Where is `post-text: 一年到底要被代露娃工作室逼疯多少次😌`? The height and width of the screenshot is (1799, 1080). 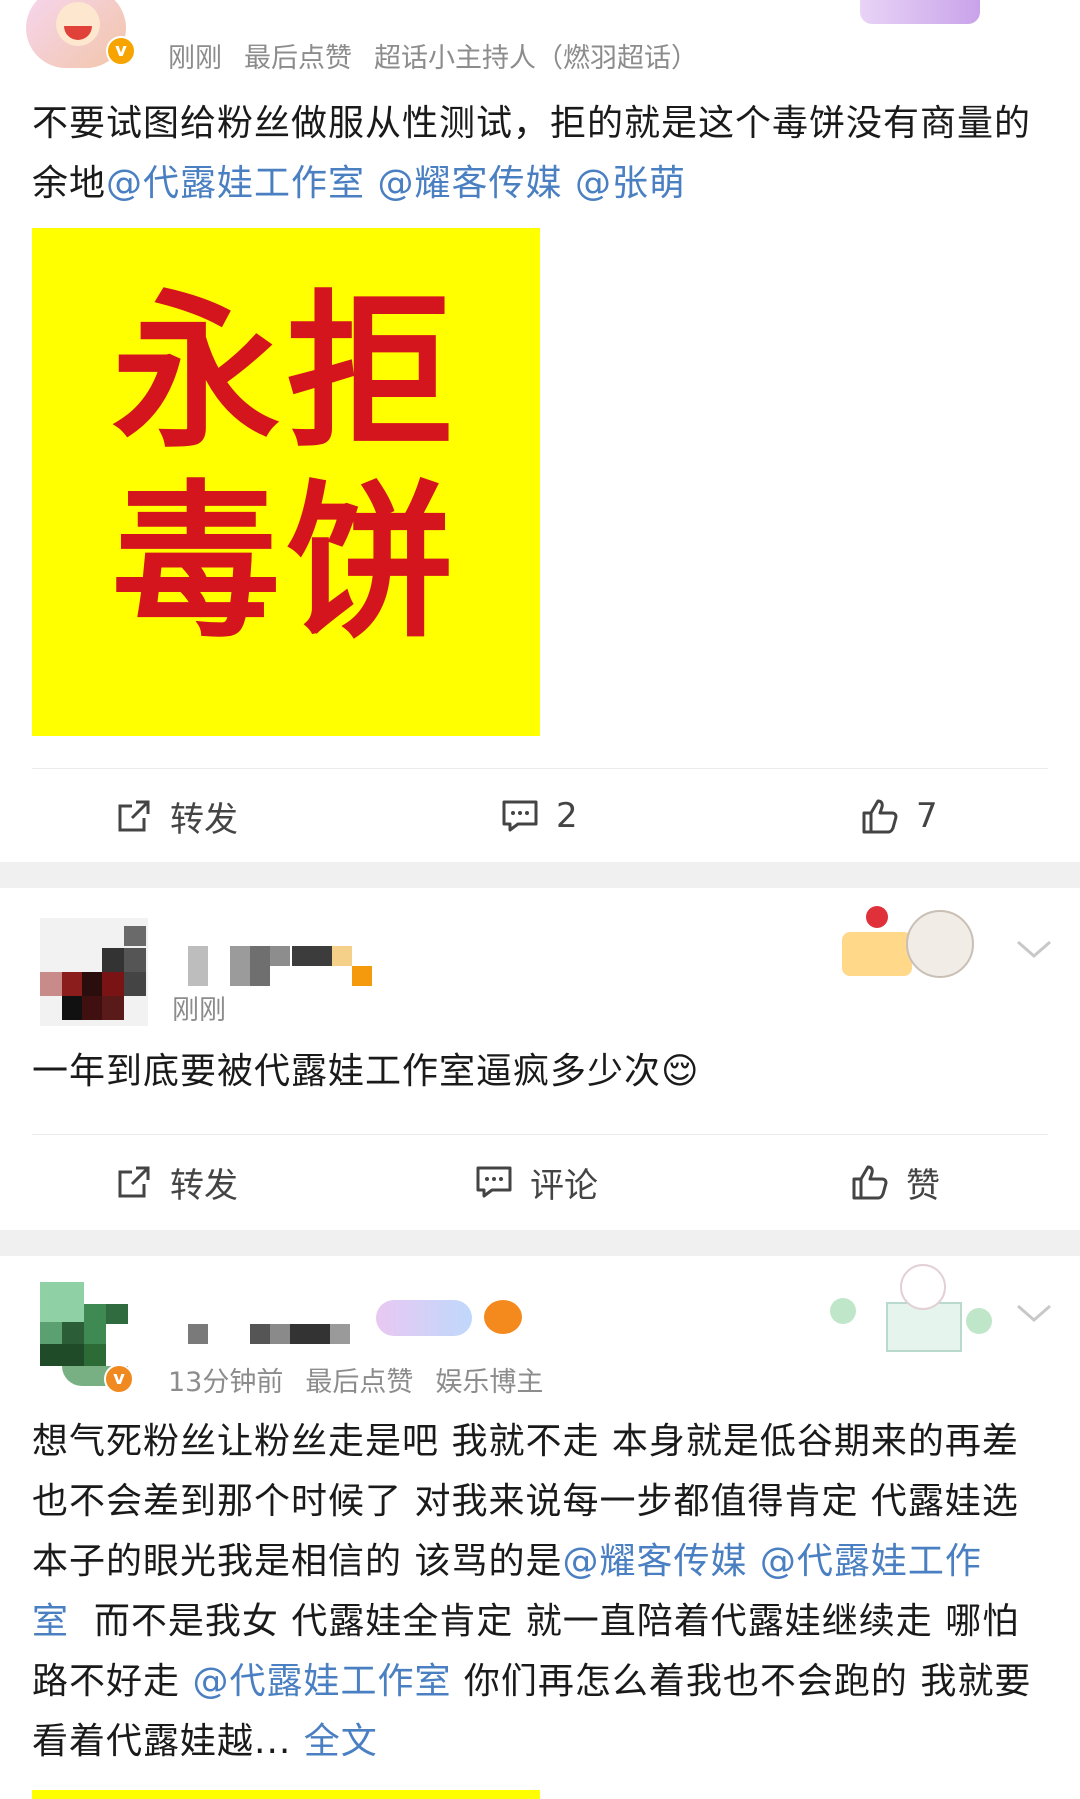 post-text: 一年到底要被代露娃工作室逼疯多少次😌 is located at coordinates (537, 1072).